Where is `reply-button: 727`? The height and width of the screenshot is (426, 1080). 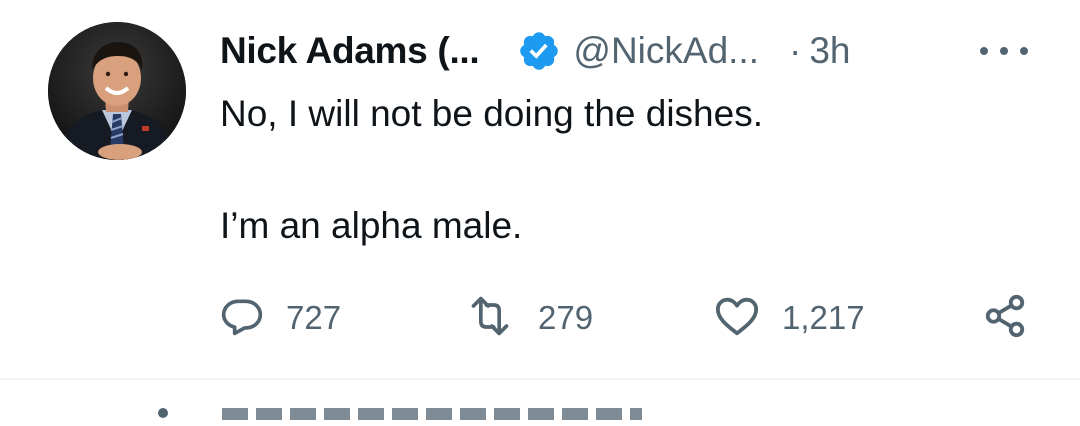 reply-button: 727 is located at coordinates (280, 318).